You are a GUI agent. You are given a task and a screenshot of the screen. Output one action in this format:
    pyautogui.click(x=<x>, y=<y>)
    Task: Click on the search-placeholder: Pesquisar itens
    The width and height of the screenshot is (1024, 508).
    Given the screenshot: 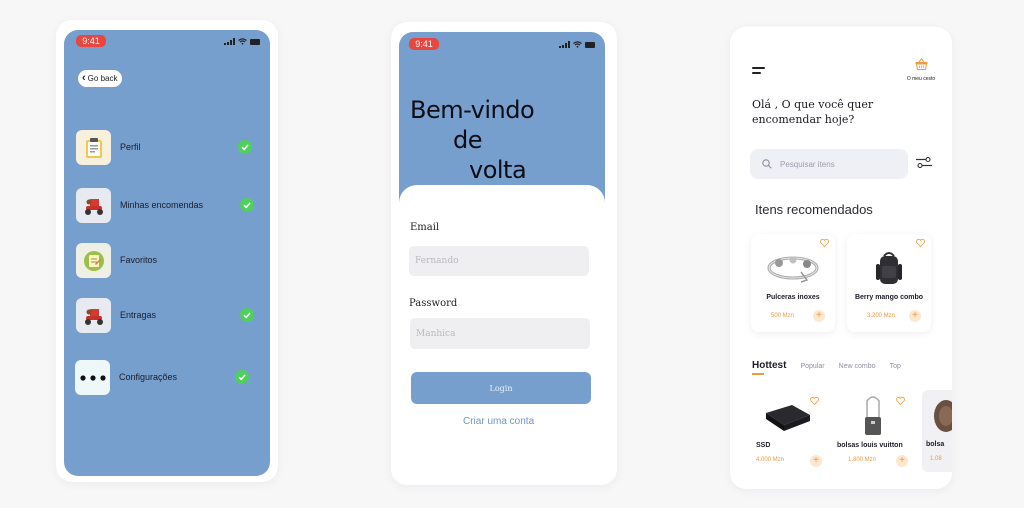 What is the action you would take?
    pyautogui.click(x=807, y=164)
    